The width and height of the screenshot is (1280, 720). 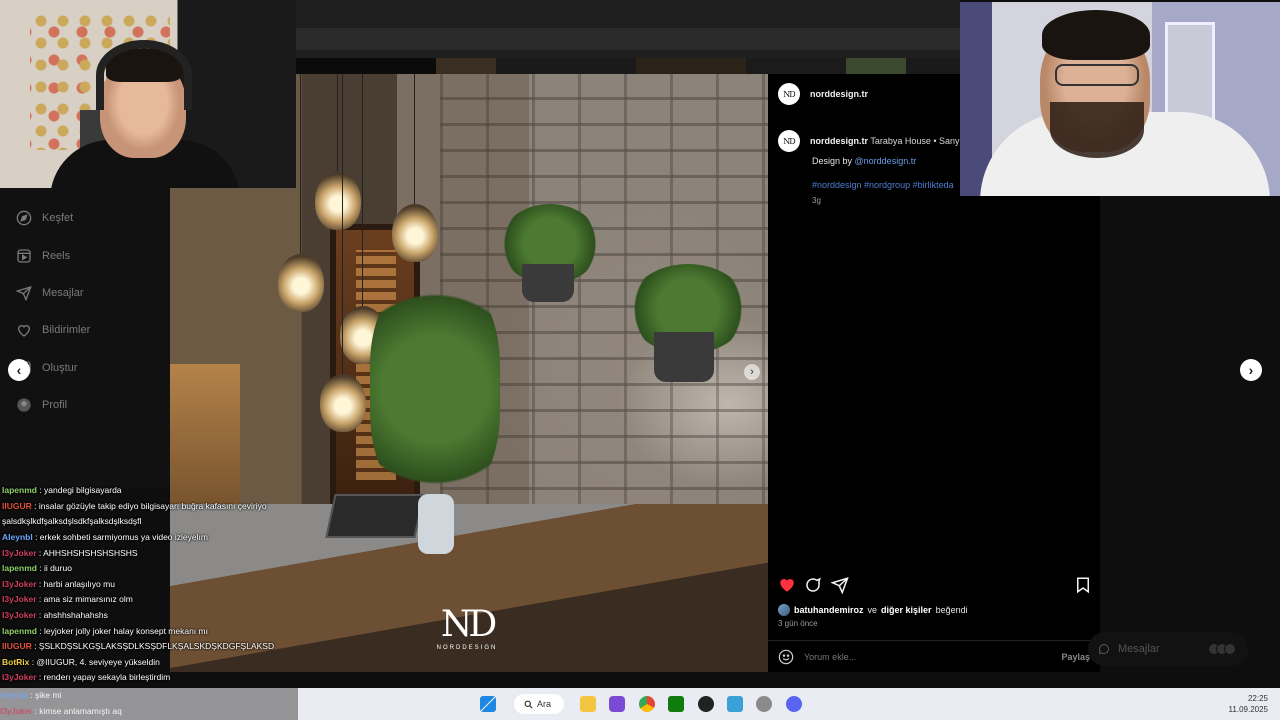 What do you see at coordinates (1075, 657) in the screenshot?
I see `share-button: Paylaş` at bounding box center [1075, 657].